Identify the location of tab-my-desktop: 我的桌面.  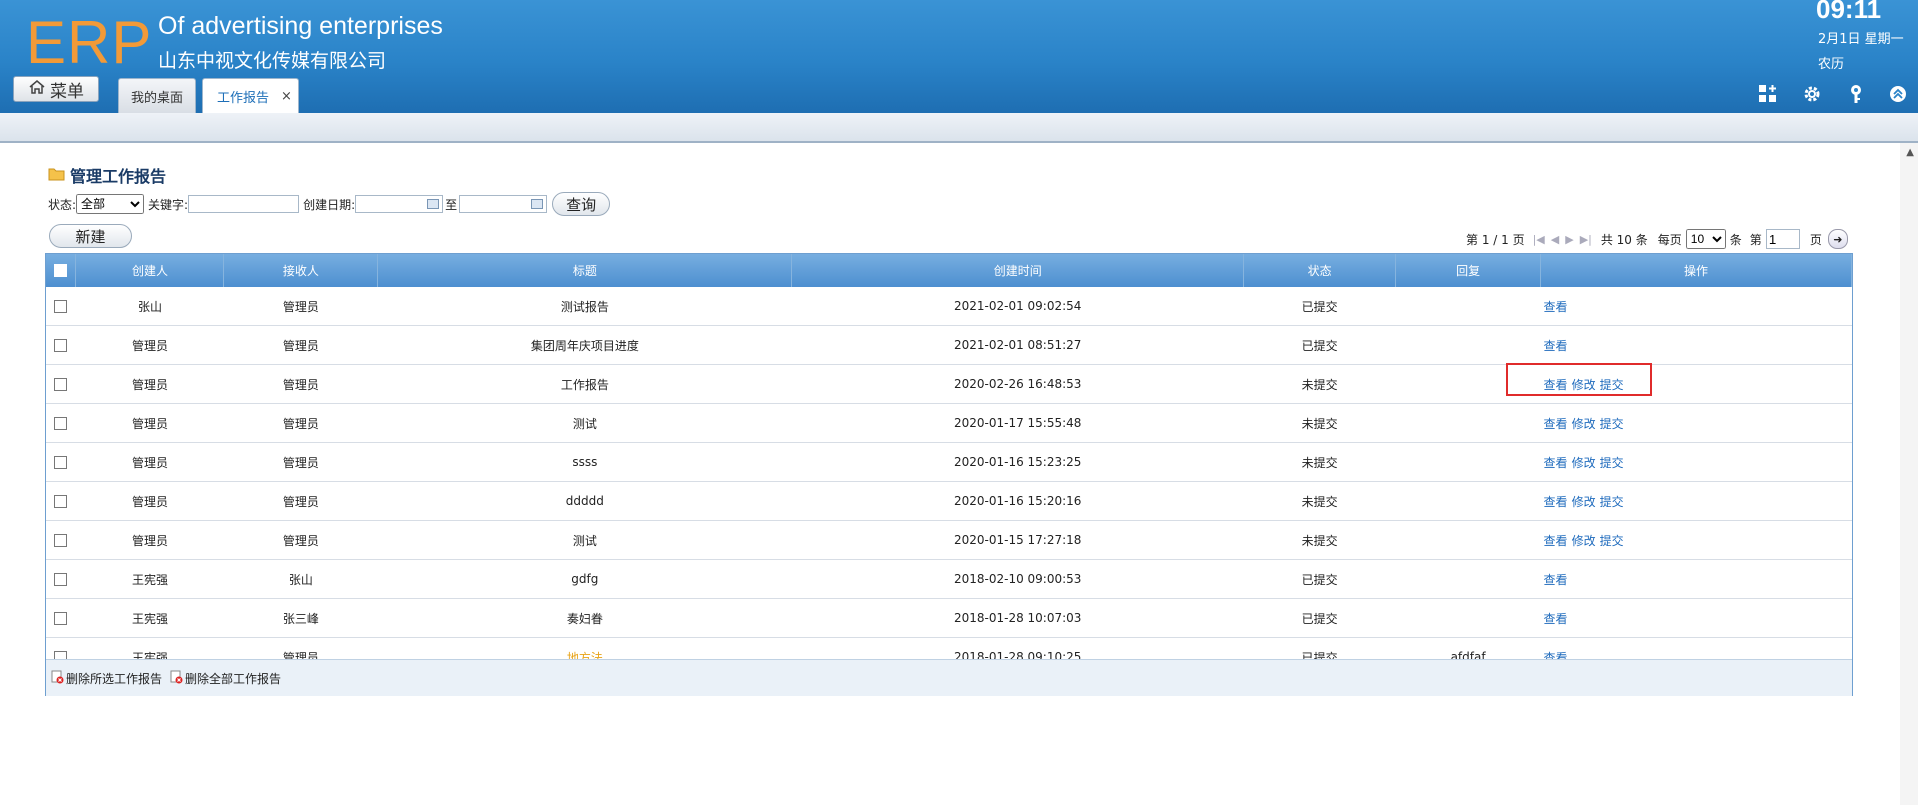
(157, 95).